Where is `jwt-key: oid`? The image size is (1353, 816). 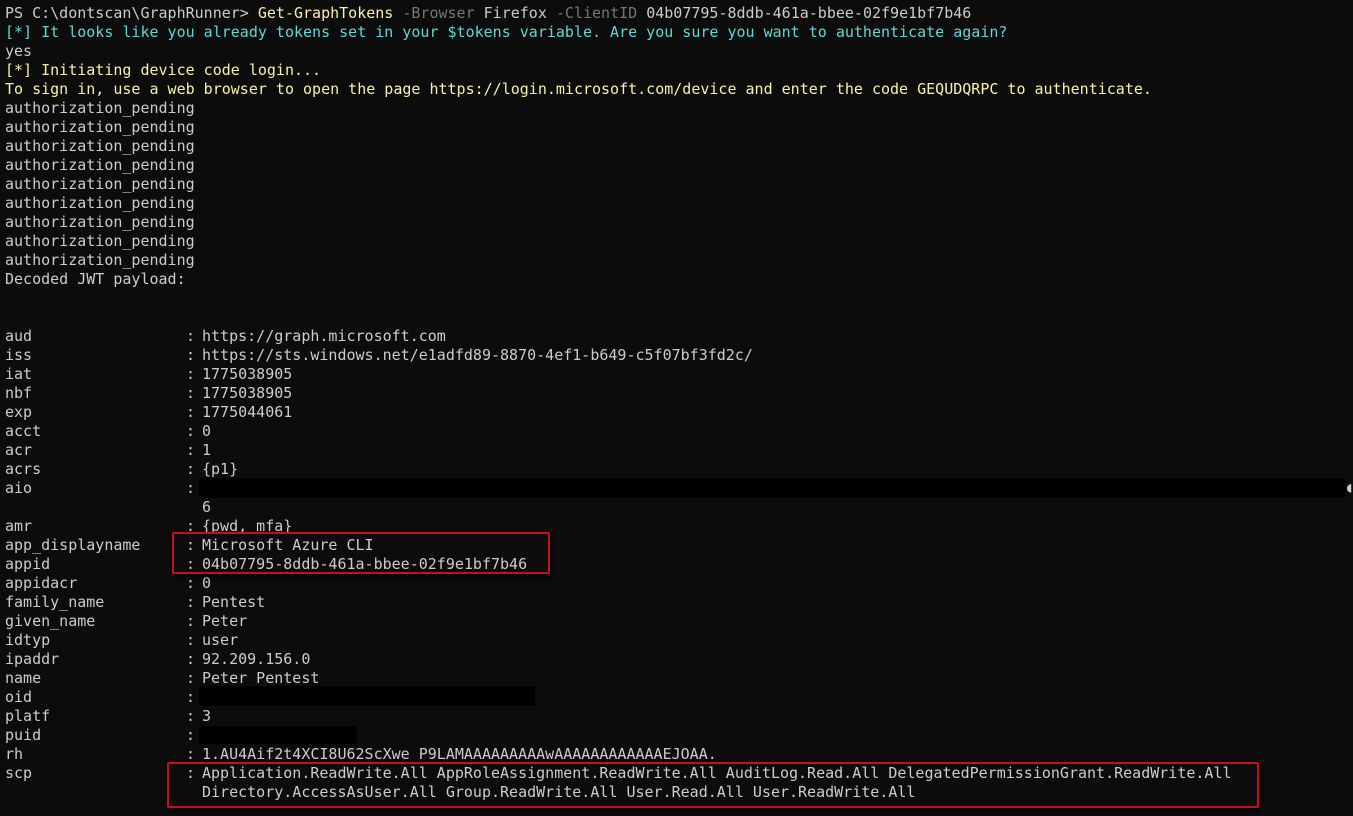 jwt-key: oid is located at coordinates (19, 697).